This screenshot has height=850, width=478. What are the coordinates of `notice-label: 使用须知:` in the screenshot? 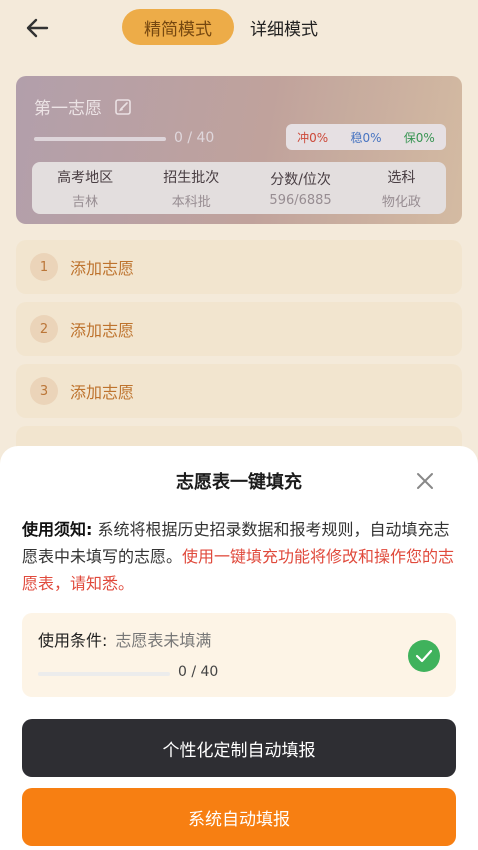 It's located at (57, 529).